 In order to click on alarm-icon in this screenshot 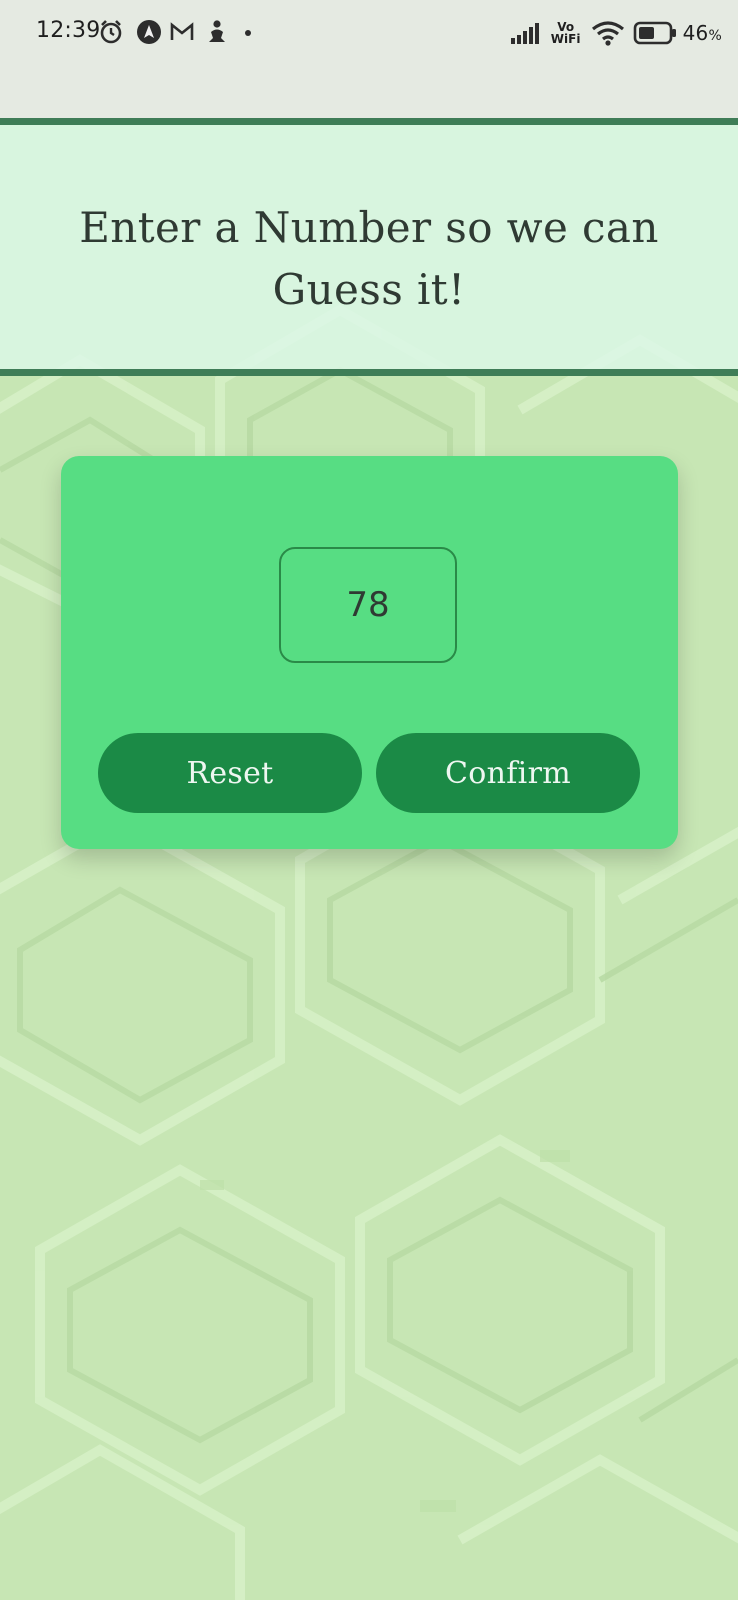, I will do `click(111, 32)`.